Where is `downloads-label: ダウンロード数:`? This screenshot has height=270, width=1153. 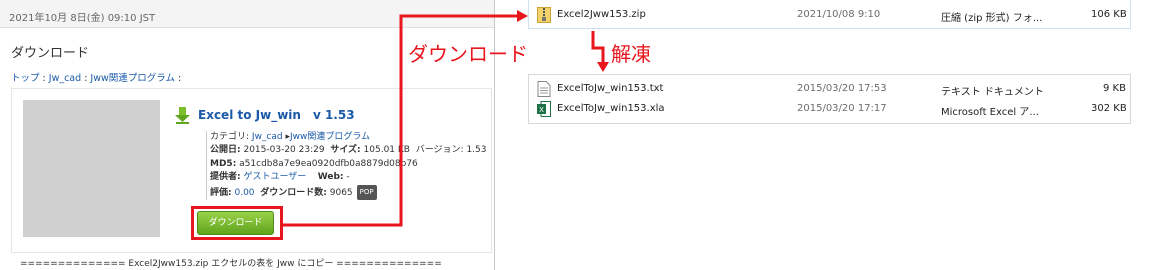 downloads-label: ダウンロード数: is located at coordinates (293, 192).